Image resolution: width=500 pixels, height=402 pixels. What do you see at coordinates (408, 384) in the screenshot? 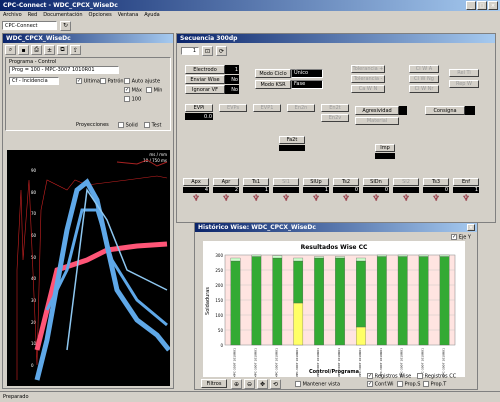
I see `prop-s-option: Prop.S` at bounding box center [408, 384].